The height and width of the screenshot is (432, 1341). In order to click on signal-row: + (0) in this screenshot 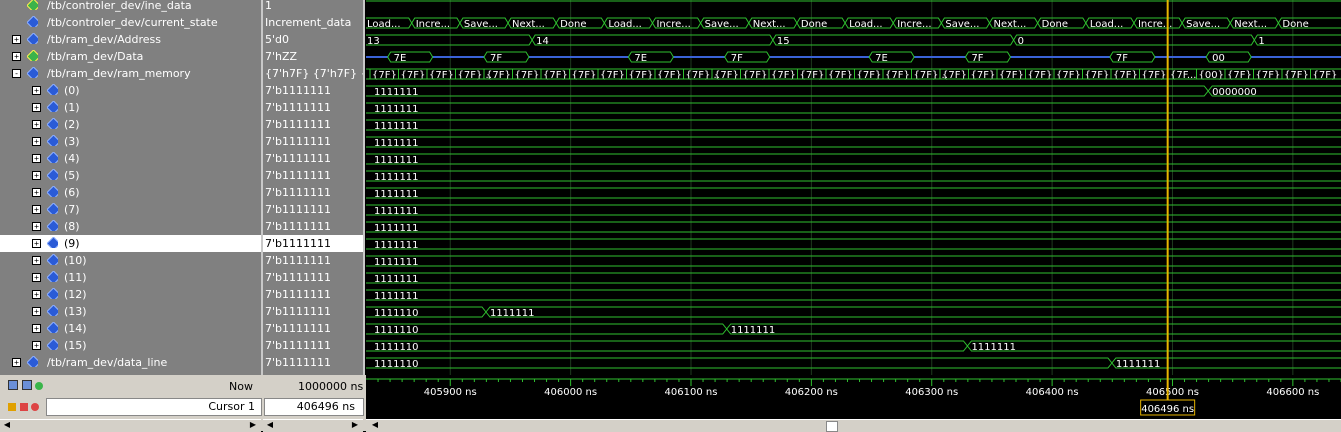, I will do `click(130, 90)`.